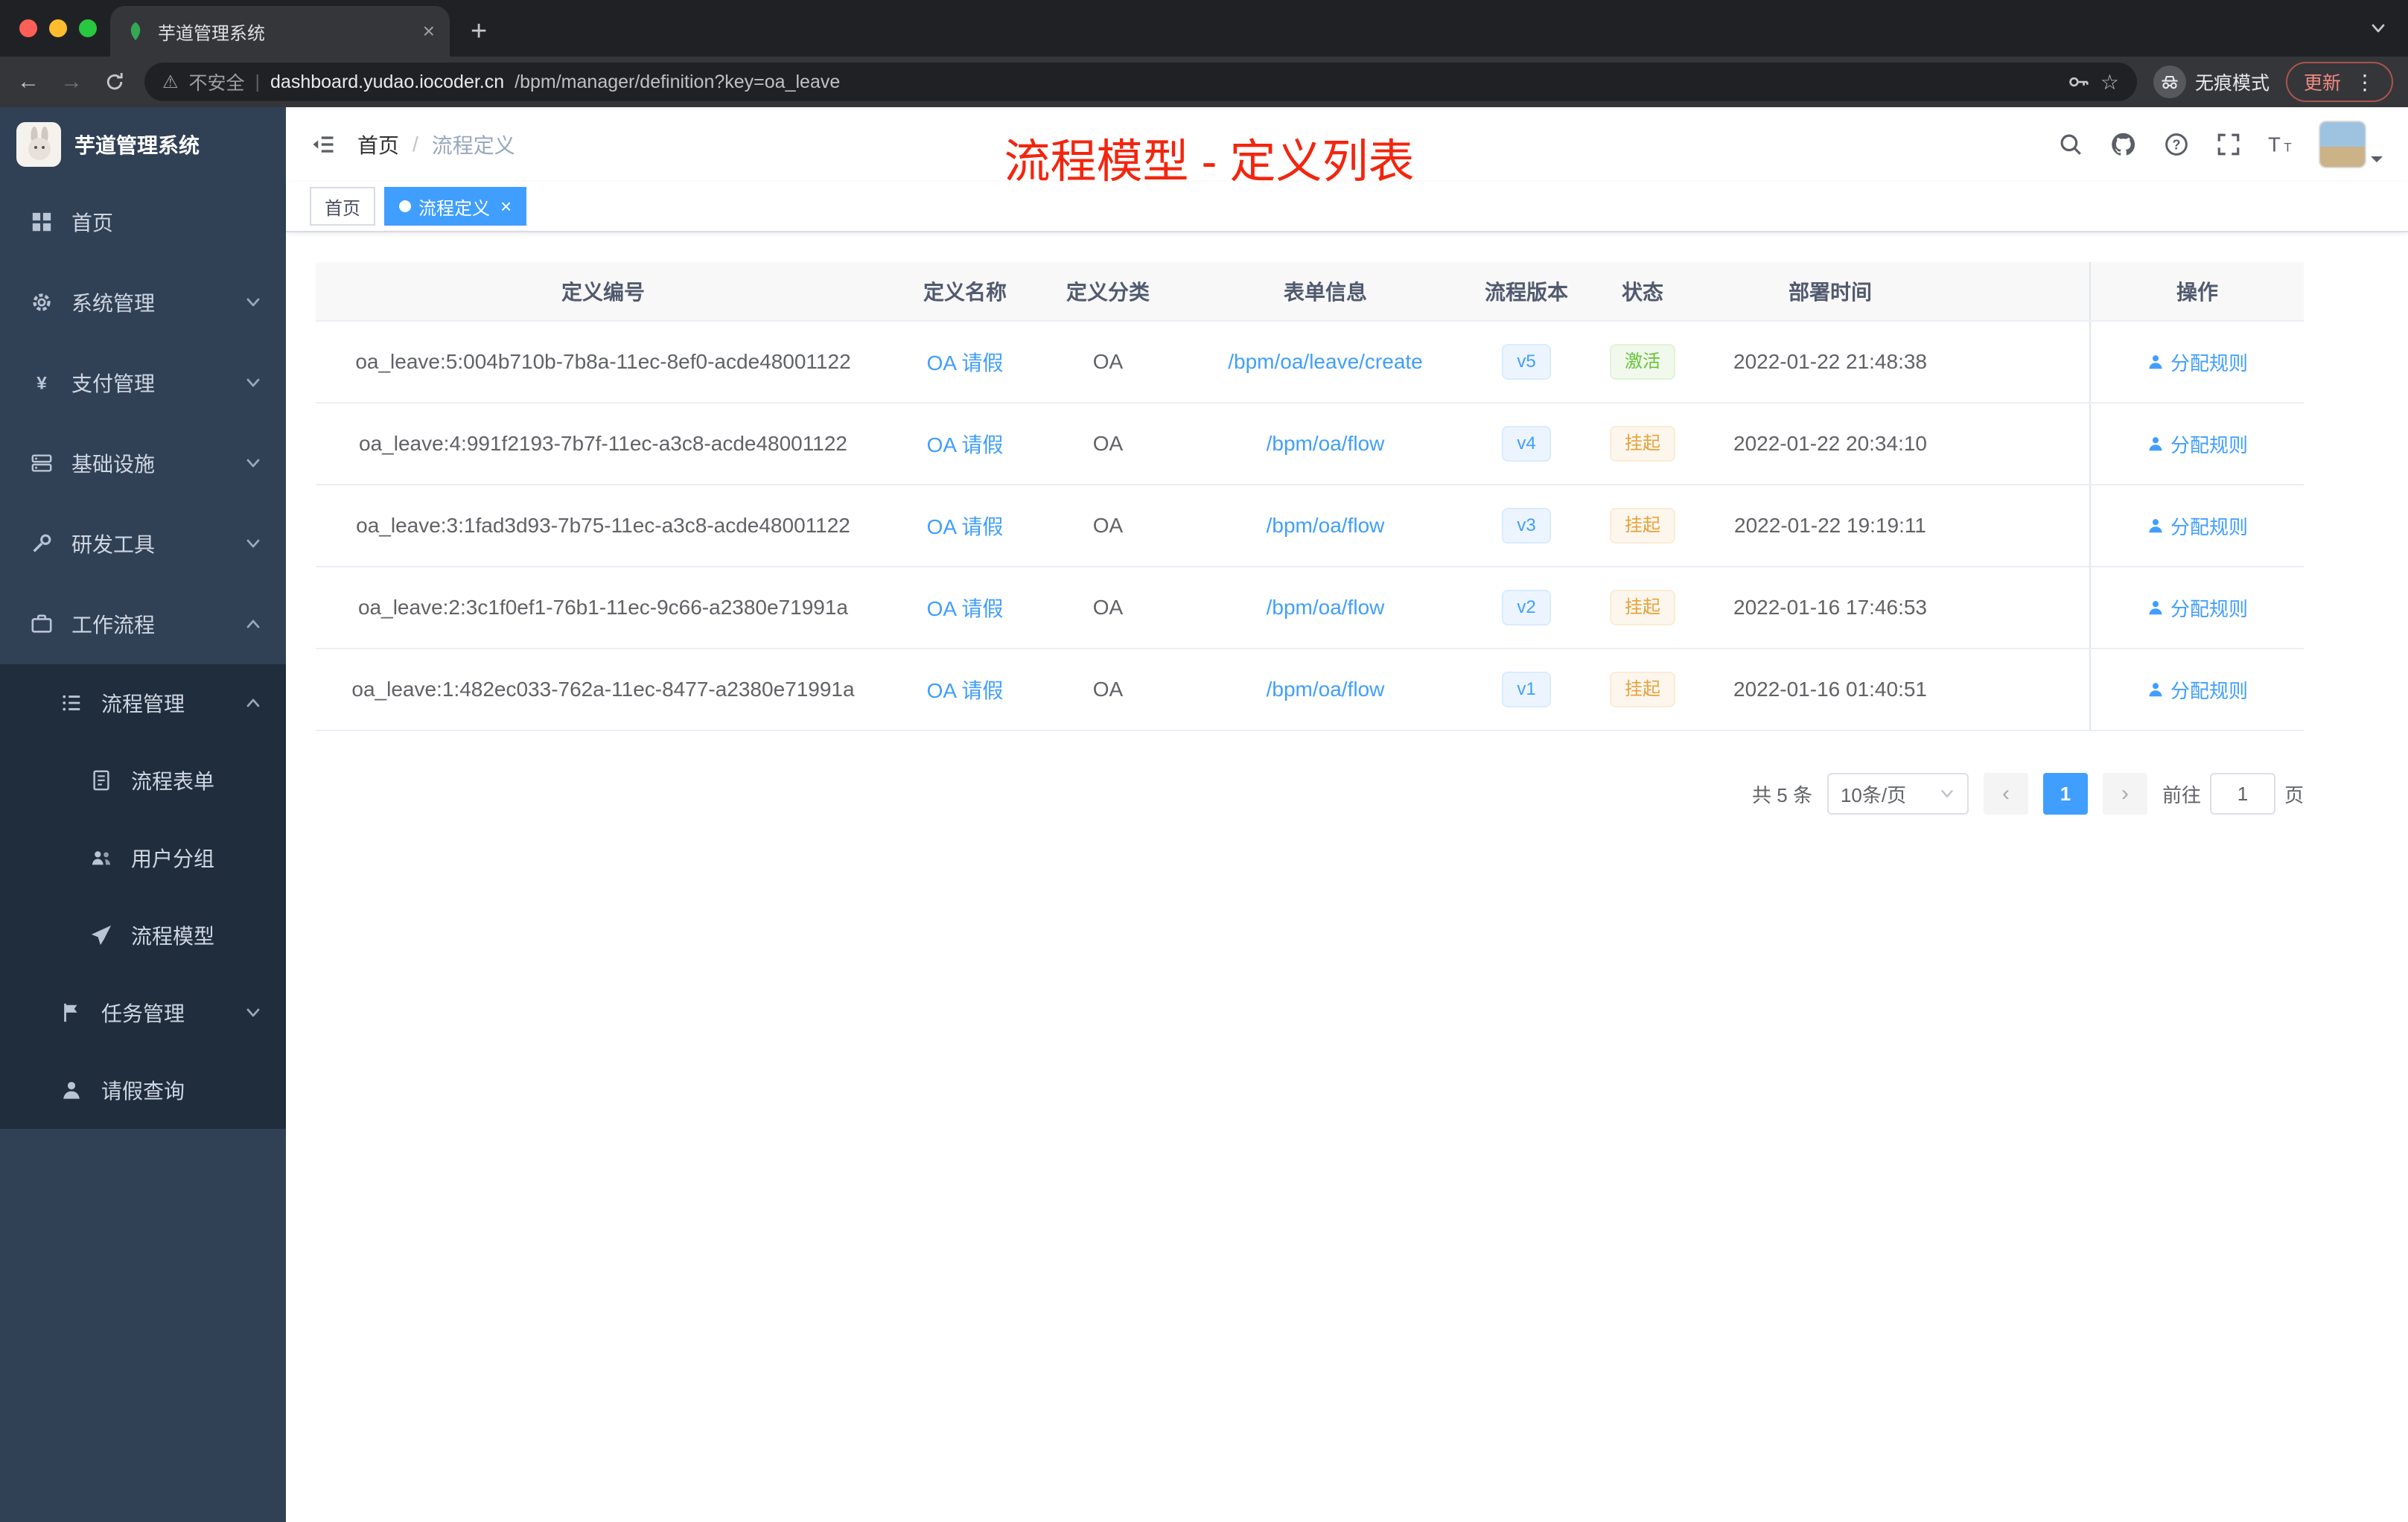  I want to click on browser-update-button: 更新 ⋮, so click(2339, 82).